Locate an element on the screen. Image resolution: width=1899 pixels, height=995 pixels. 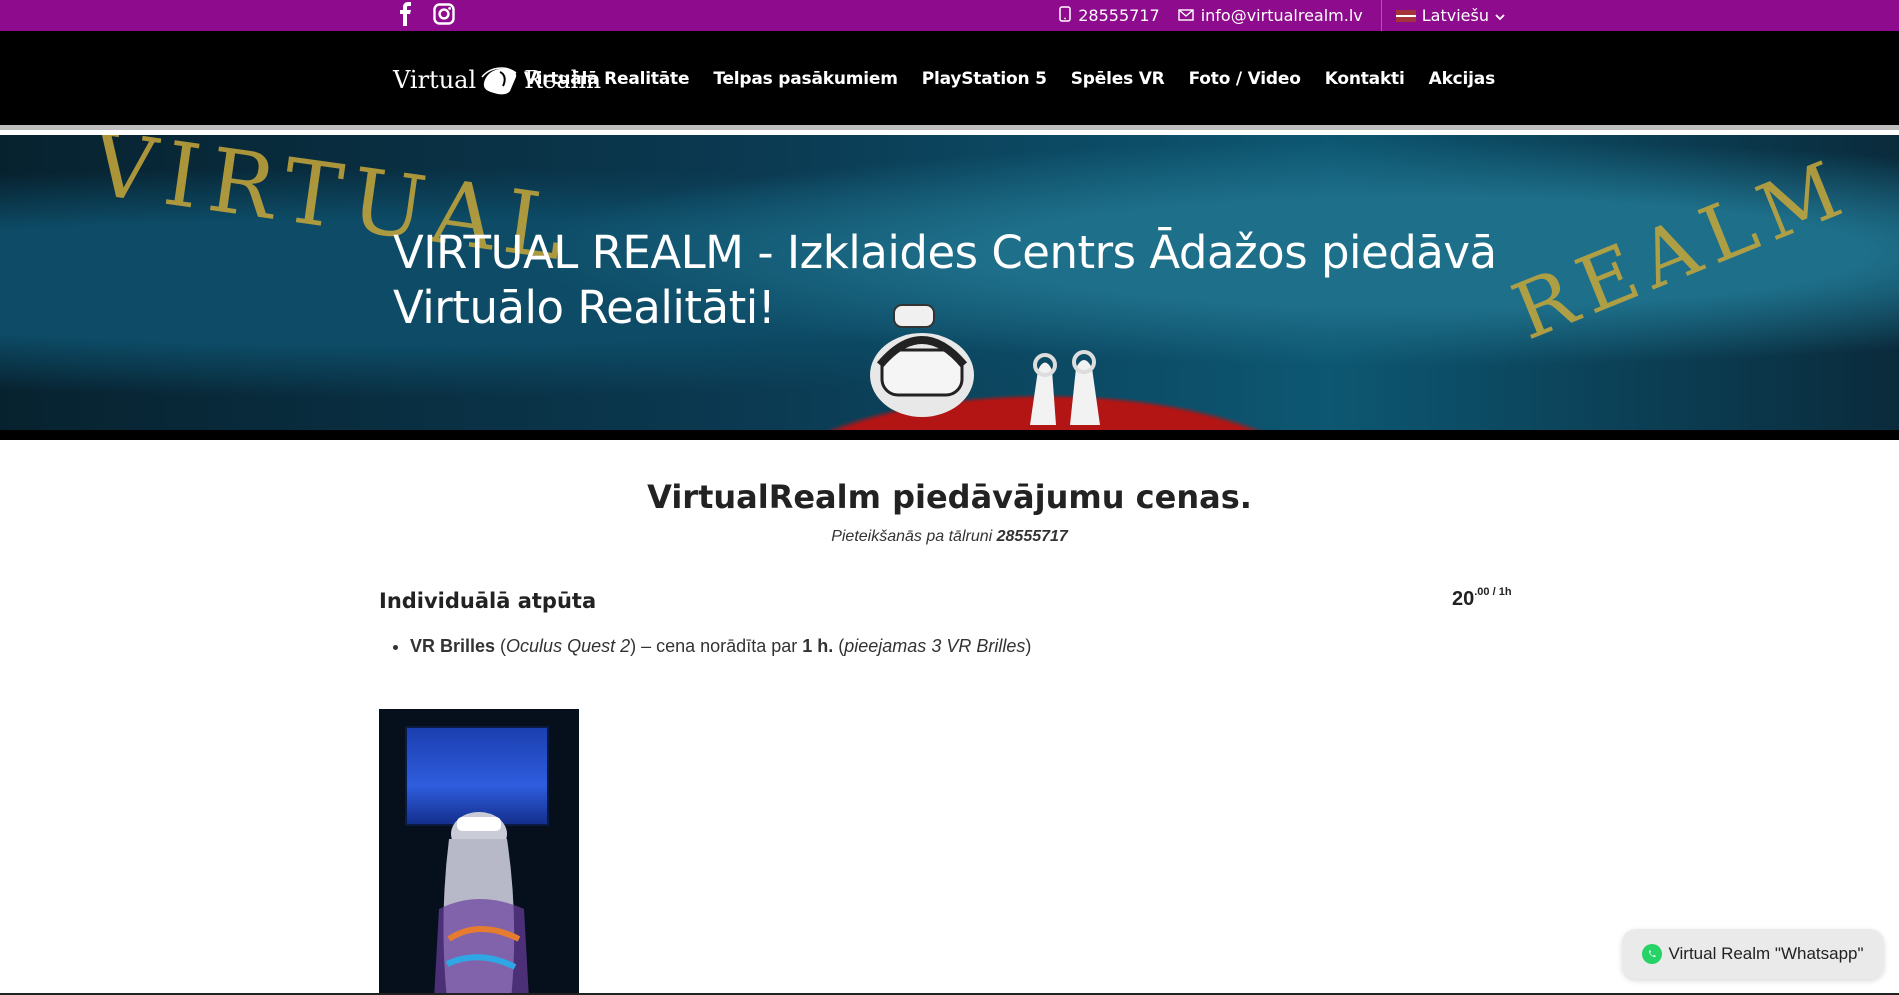
envelope-icon is located at coordinates (1185, 15).